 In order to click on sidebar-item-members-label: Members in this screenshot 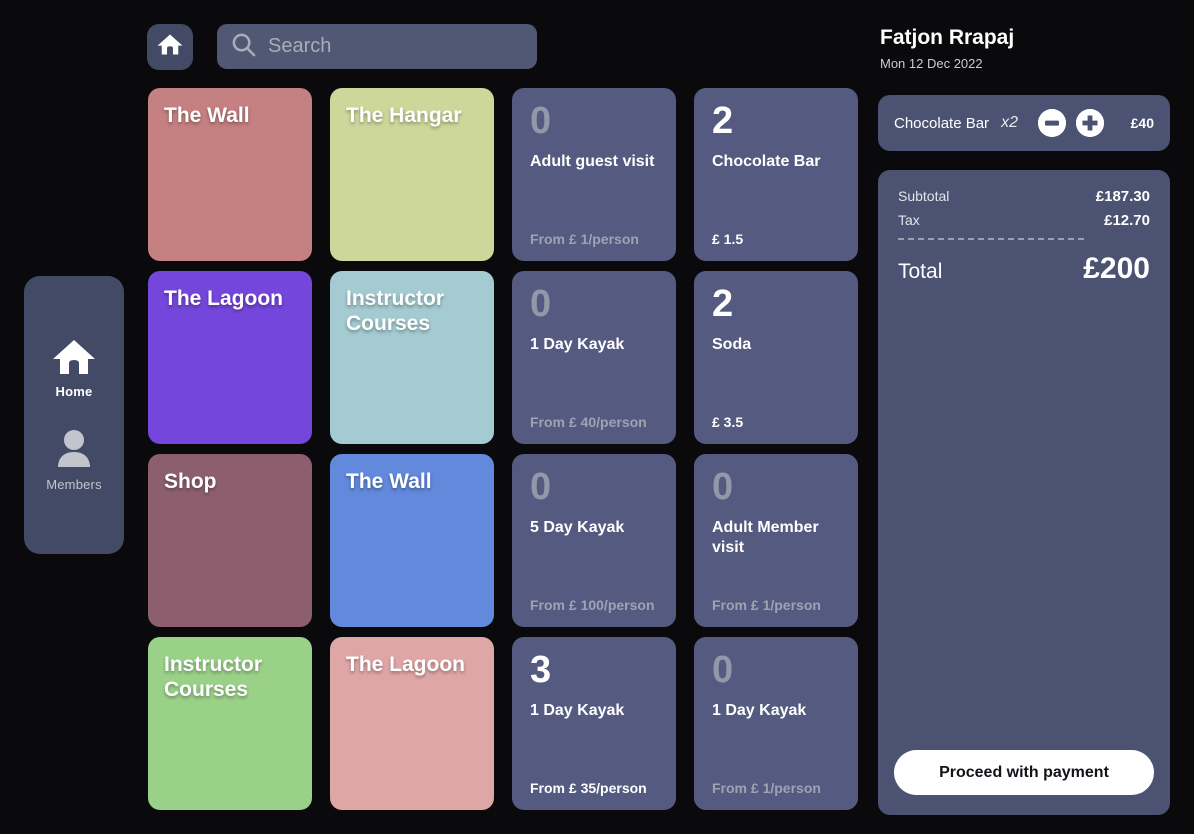, I will do `click(74, 484)`.